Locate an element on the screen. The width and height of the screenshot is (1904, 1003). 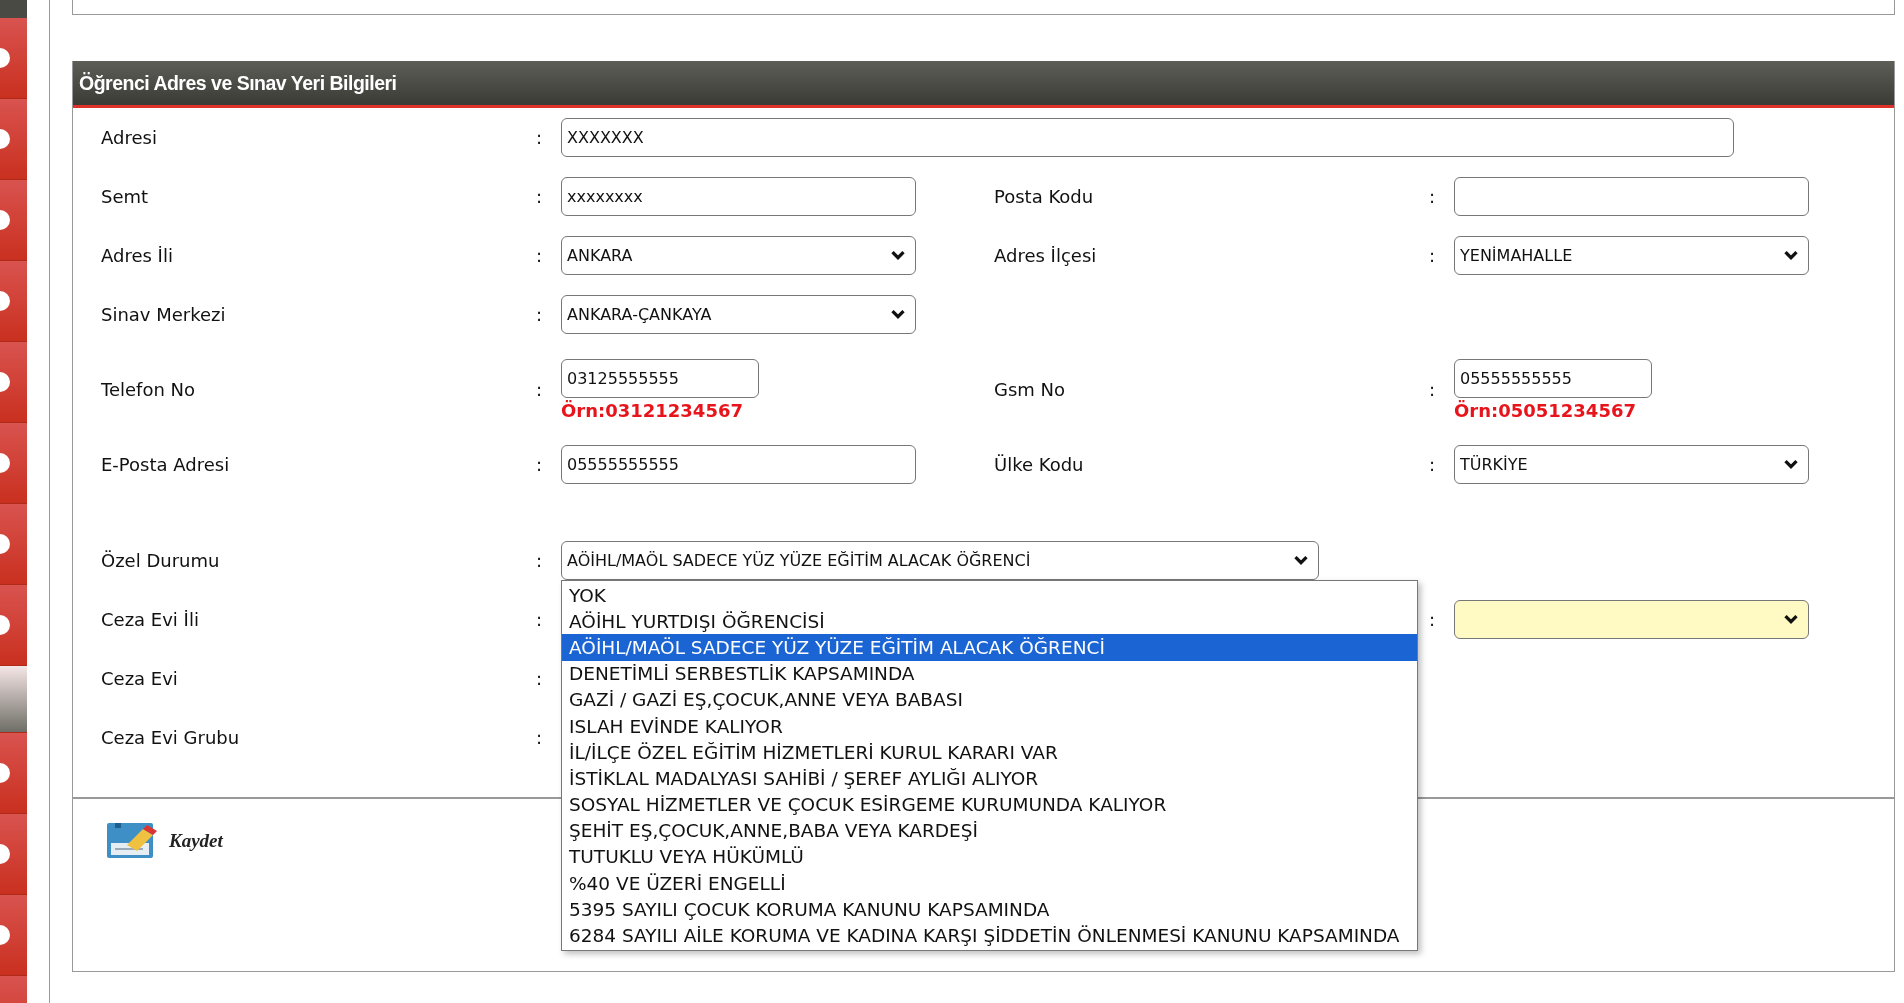
dropdown-select: YENİMAHALLE is located at coordinates (1631, 255).